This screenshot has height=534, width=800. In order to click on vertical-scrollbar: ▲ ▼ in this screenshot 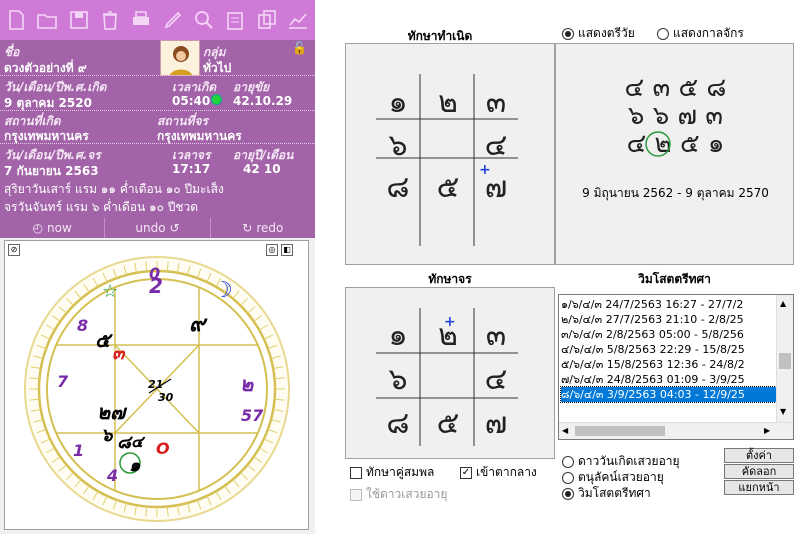, I will do `click(784, 359)`.